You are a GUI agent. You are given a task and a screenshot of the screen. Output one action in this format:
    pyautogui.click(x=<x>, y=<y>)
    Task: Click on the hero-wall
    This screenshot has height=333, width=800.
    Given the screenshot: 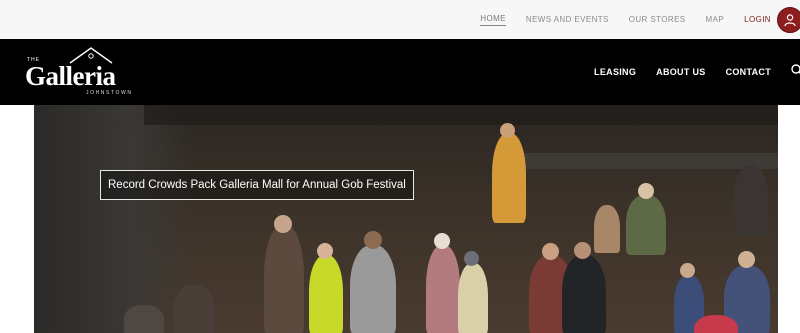 What is the action you would take?
    pyautogui.click(x=114, y=219)
    